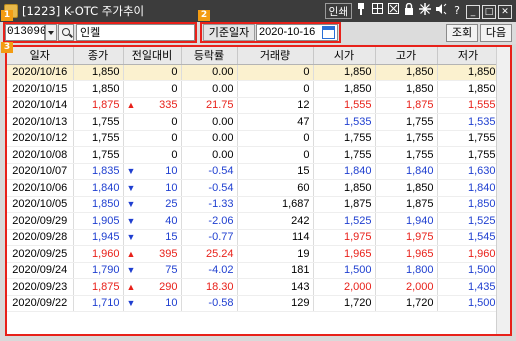 The image size is (516, 341). I want to click on next-button: 다음, so click(496, 33).